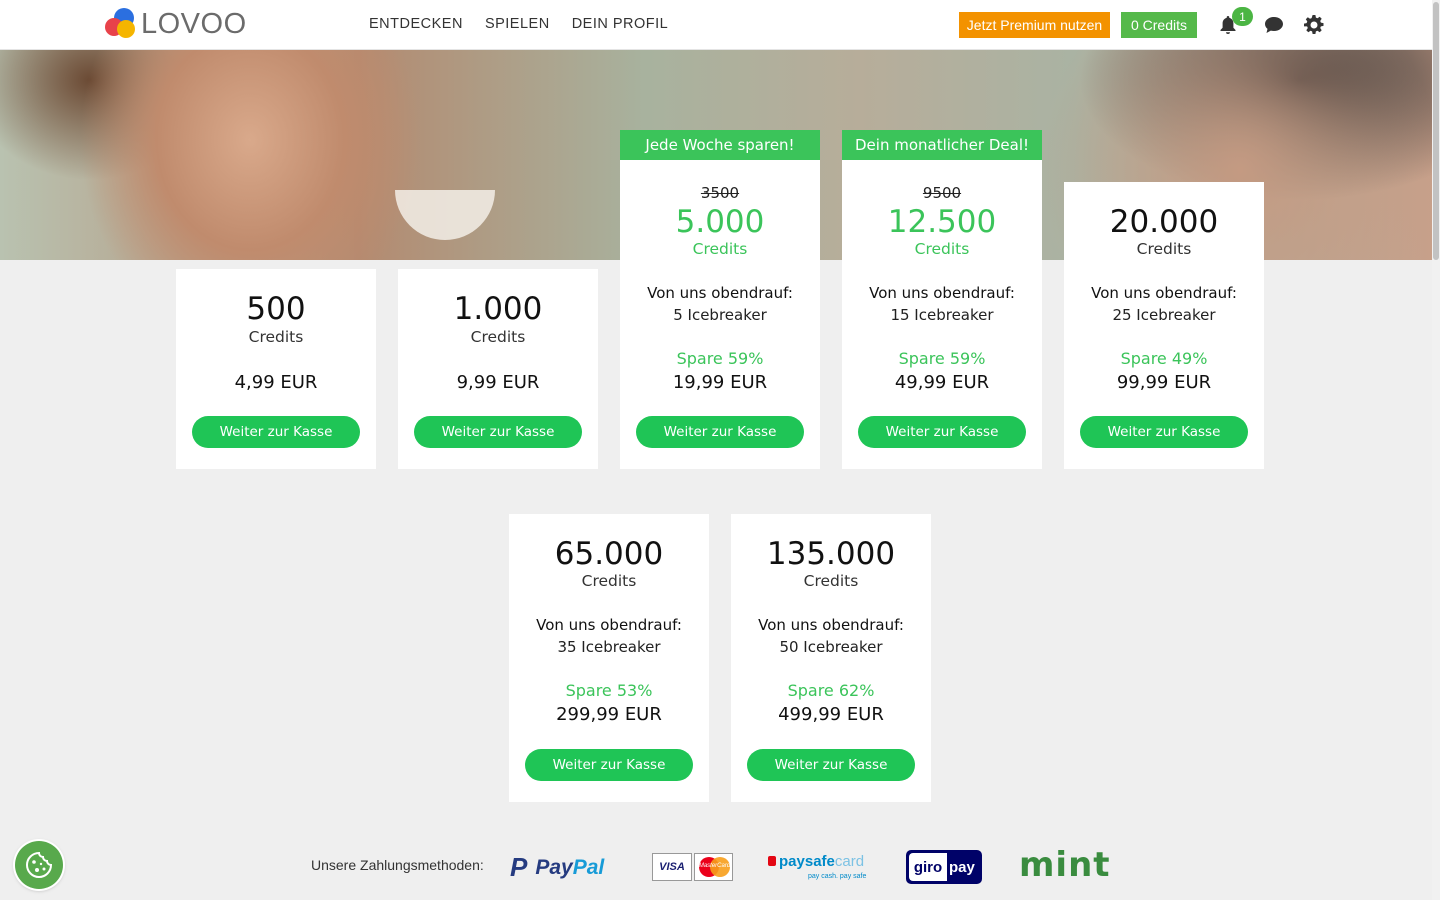 The image size is (1440, 900). I want to click on package-price: 9,99 EUR, so click(498, 382).